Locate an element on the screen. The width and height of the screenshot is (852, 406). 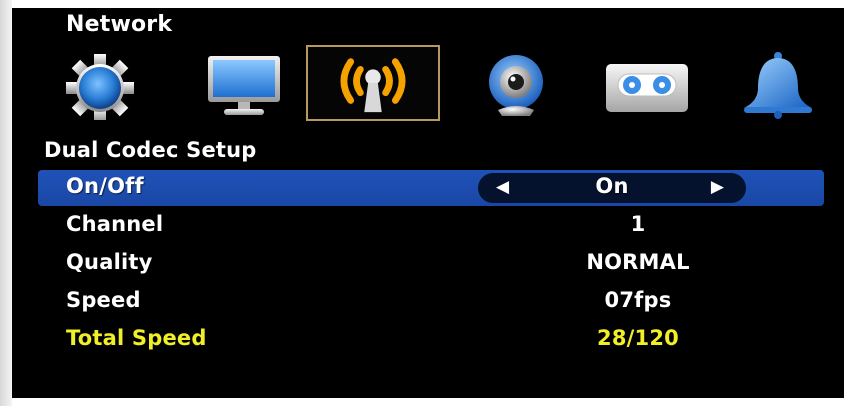
setting-row-total-speed: Total Speed 28/120 is located at coordinates (431, 340).